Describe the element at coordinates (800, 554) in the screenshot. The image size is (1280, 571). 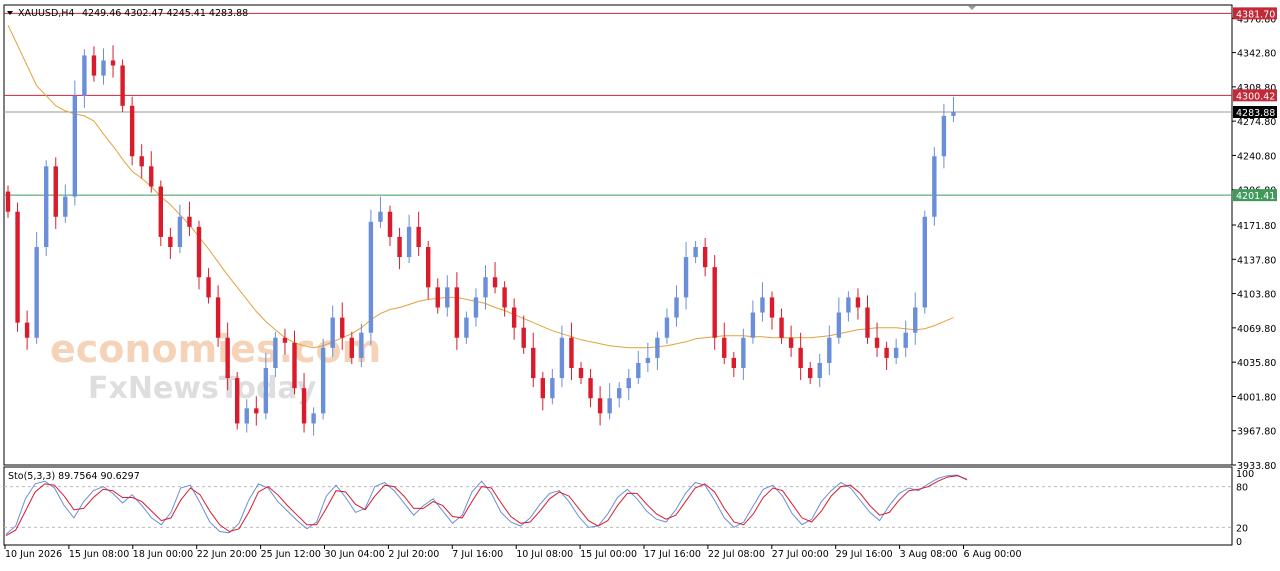
I see `time-axis-label: 27 Jul 00:00` at that location.